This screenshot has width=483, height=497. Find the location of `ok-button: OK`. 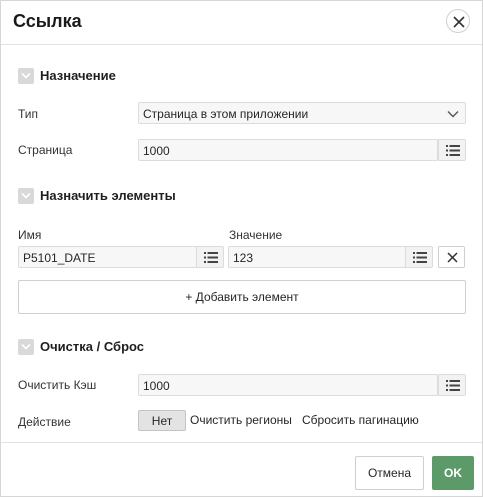

ok-button: OK is located at coordinates (453, 473).